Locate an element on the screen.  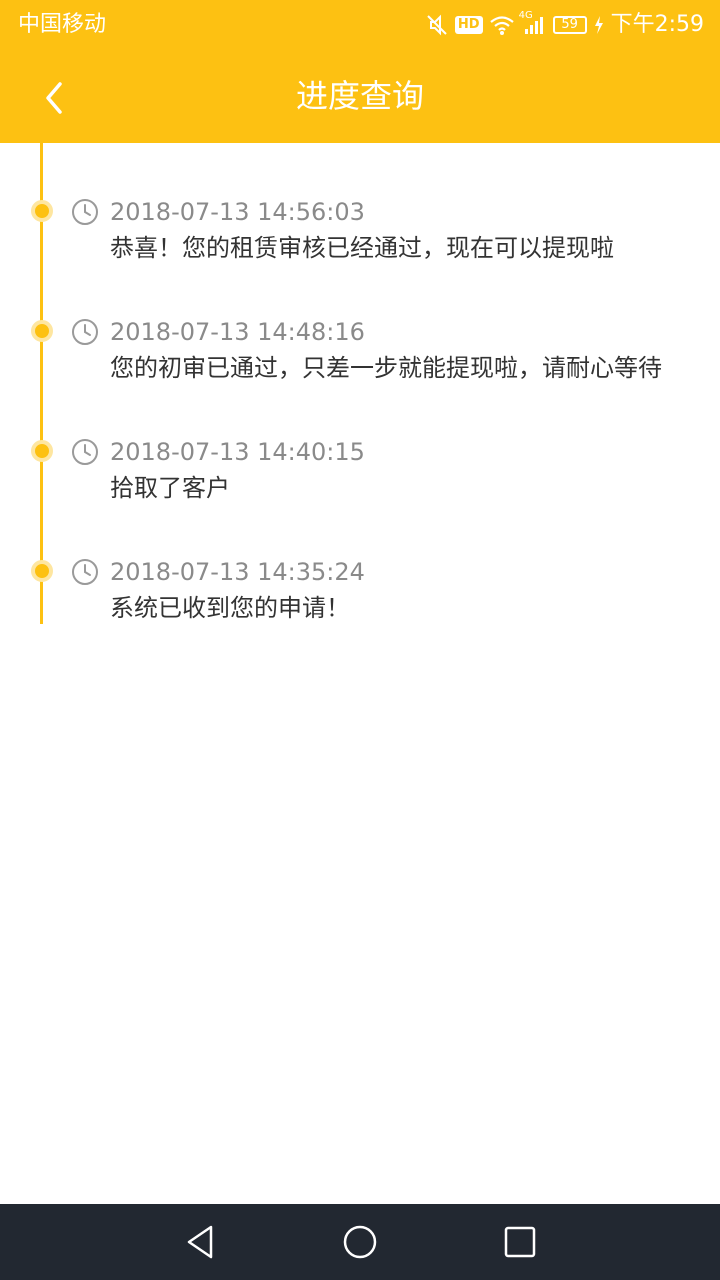
nav-home-button is located at coordinates (360, 1242).